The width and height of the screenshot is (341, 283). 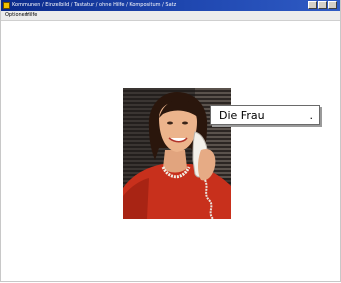 What do you see at coordinates (6, 5) in the screenshot?
I see `app-icon` at bounding box center [6, 5].